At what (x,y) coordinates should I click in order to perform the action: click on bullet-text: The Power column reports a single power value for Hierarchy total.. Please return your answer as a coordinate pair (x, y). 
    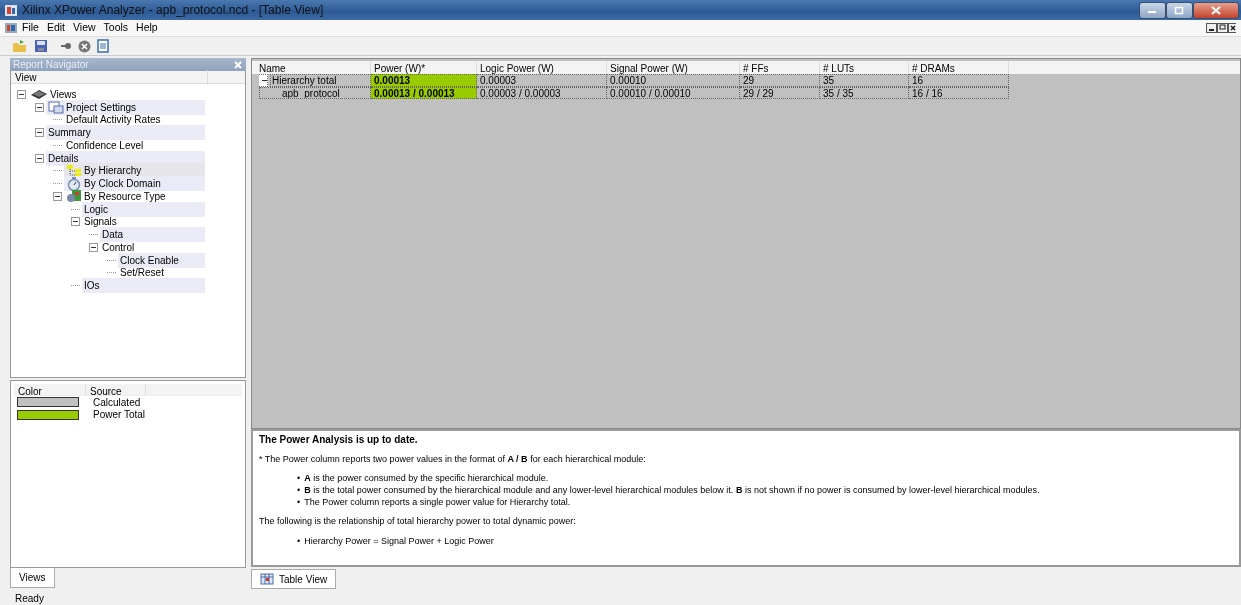
    Looking at the image, I should click on (437, 502).